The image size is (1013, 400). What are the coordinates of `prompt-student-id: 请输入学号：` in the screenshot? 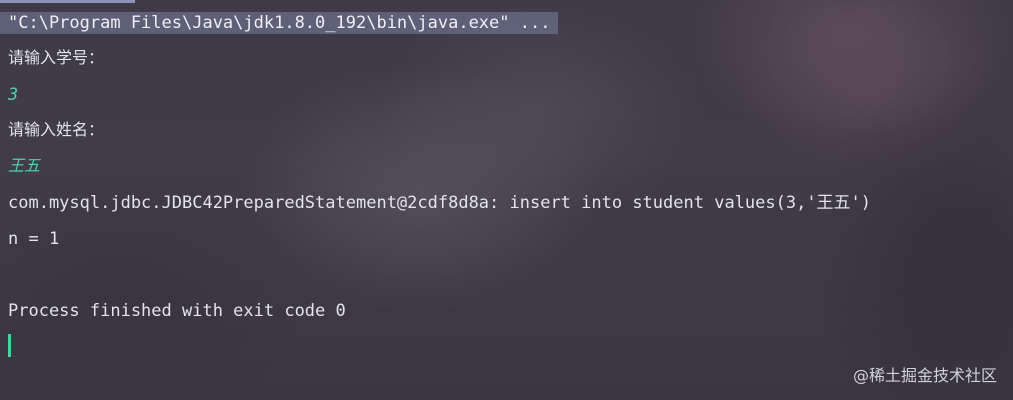 It's located at (56, 57).